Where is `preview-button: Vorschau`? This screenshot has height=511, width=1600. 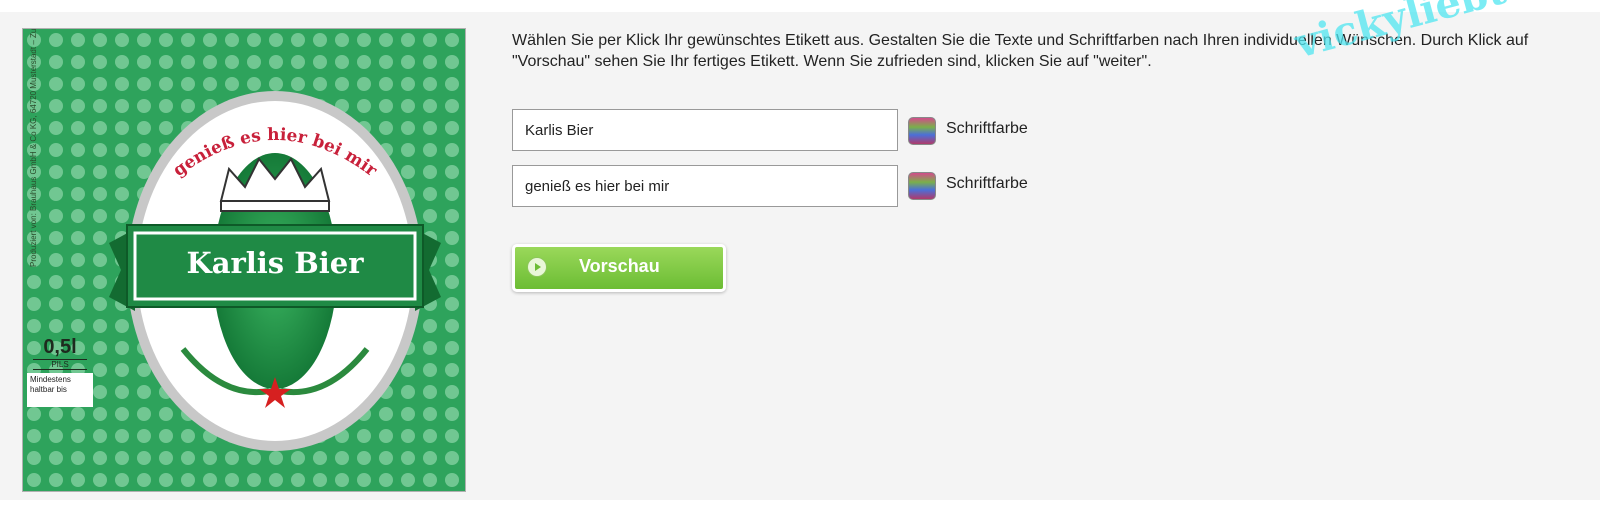 preview-button: Vorschau is located at coordinates (619, 268).